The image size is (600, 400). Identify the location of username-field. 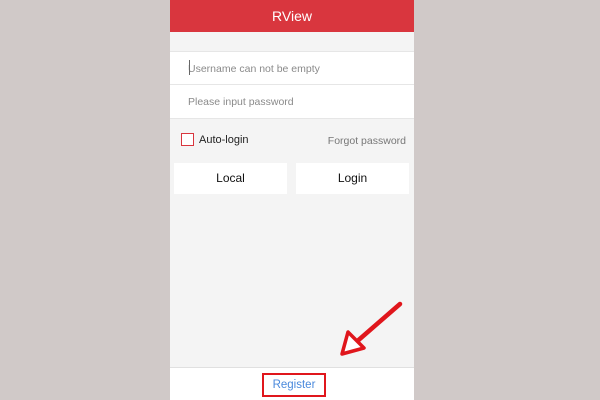
(292, 68).